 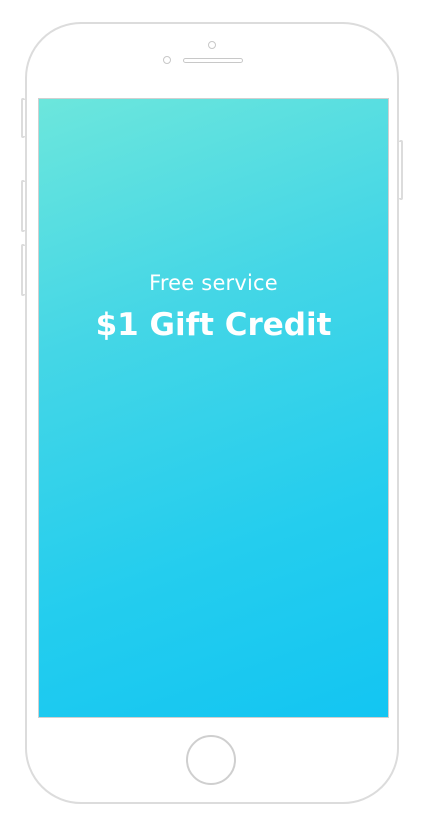 I want to click on power-button, so click(x=401, y=170).